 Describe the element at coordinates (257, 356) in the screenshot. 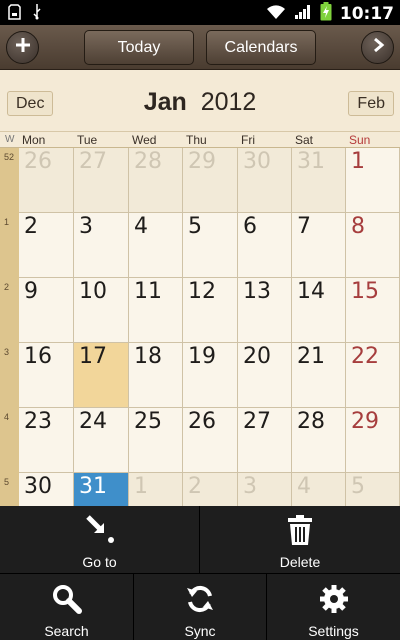

I see `day-number: 20` at that location.